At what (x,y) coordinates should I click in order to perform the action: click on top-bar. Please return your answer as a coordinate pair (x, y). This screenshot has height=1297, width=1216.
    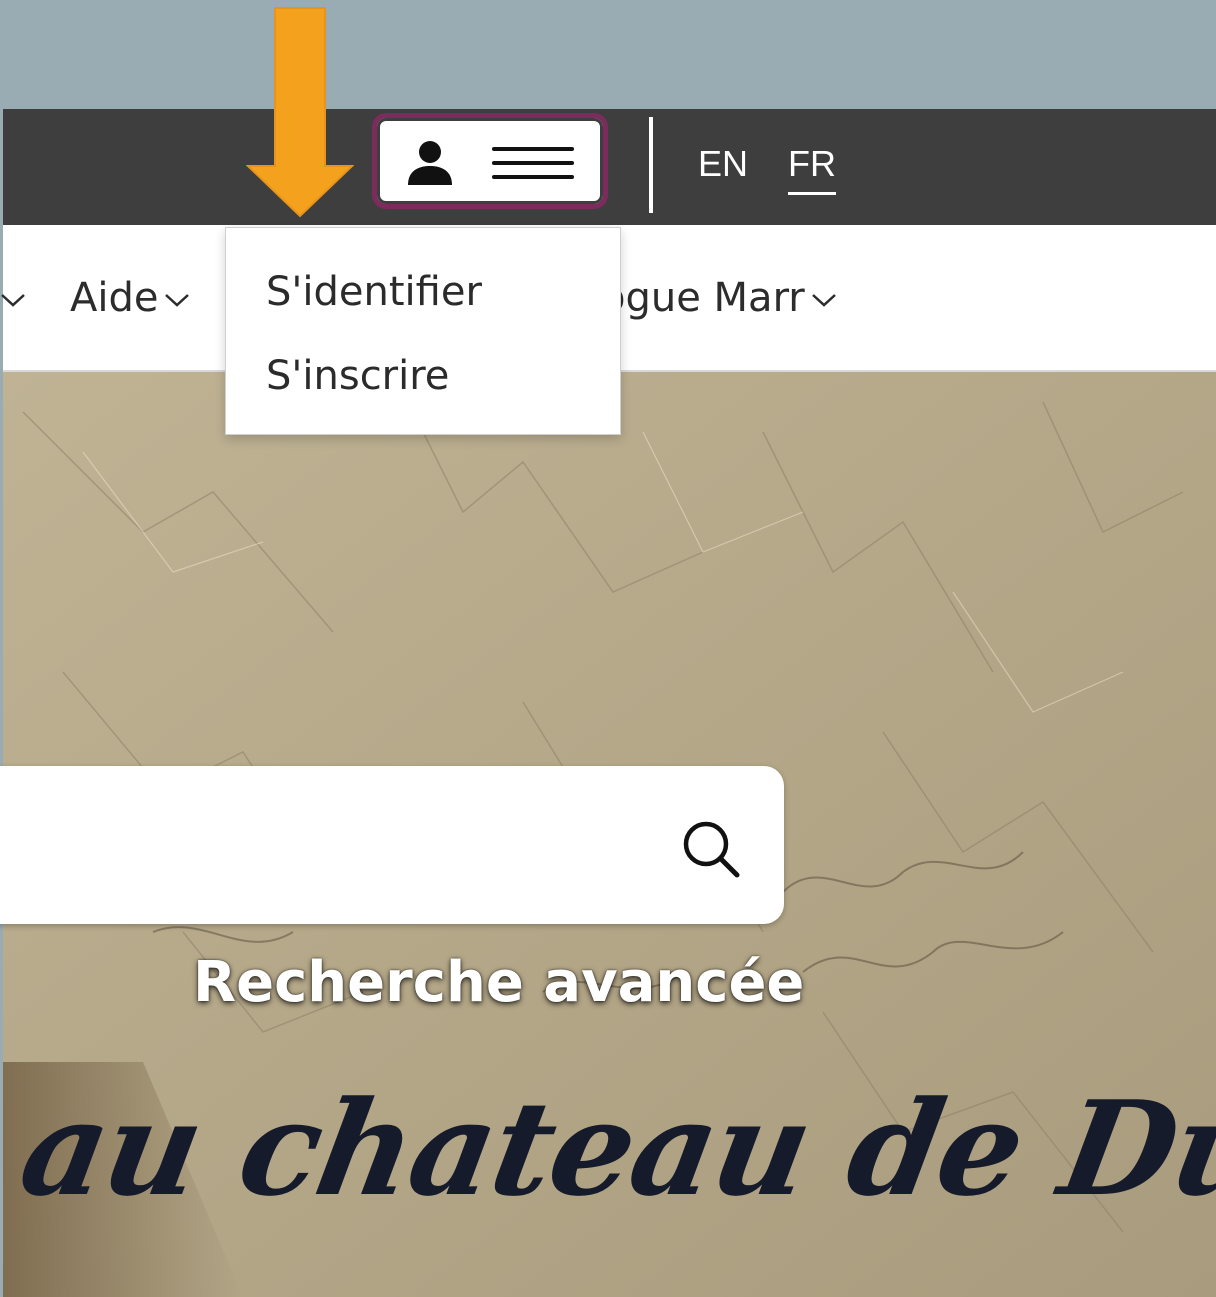
    Looking at the image, I should click on (609, 167).